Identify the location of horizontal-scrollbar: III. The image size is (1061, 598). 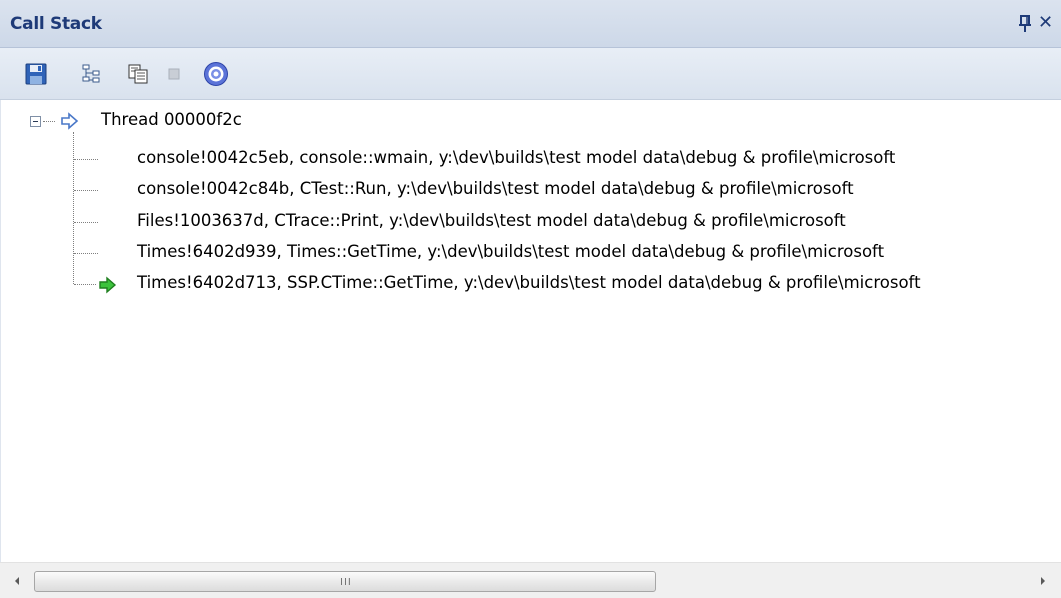
(530, 580).